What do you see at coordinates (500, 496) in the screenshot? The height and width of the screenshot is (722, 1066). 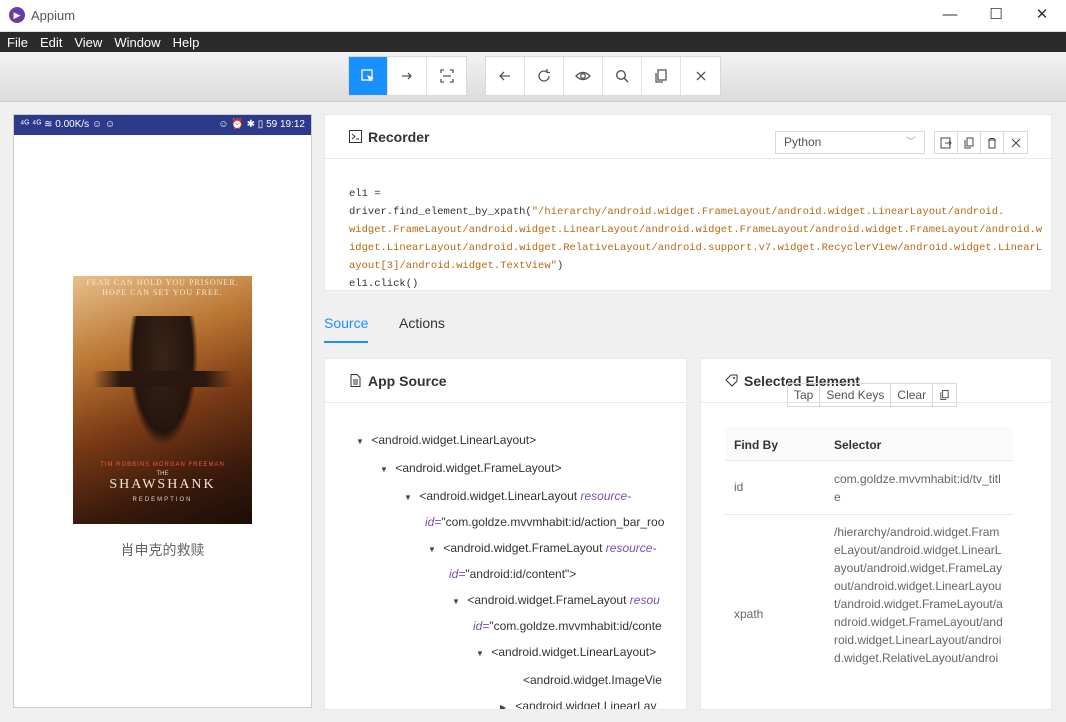 I see `node-tag: <android.widget.LinearLayout` at bounding box center [500, 496].